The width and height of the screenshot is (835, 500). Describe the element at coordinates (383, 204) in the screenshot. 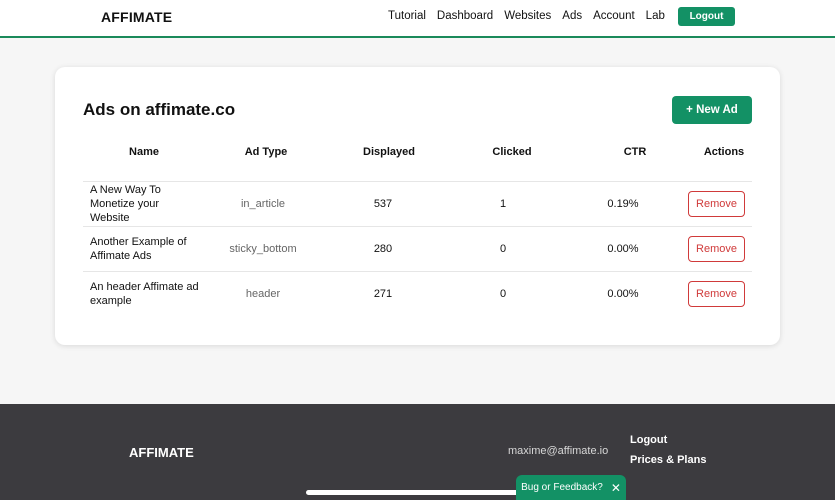

I see `ad-displayed: 537` at that location.